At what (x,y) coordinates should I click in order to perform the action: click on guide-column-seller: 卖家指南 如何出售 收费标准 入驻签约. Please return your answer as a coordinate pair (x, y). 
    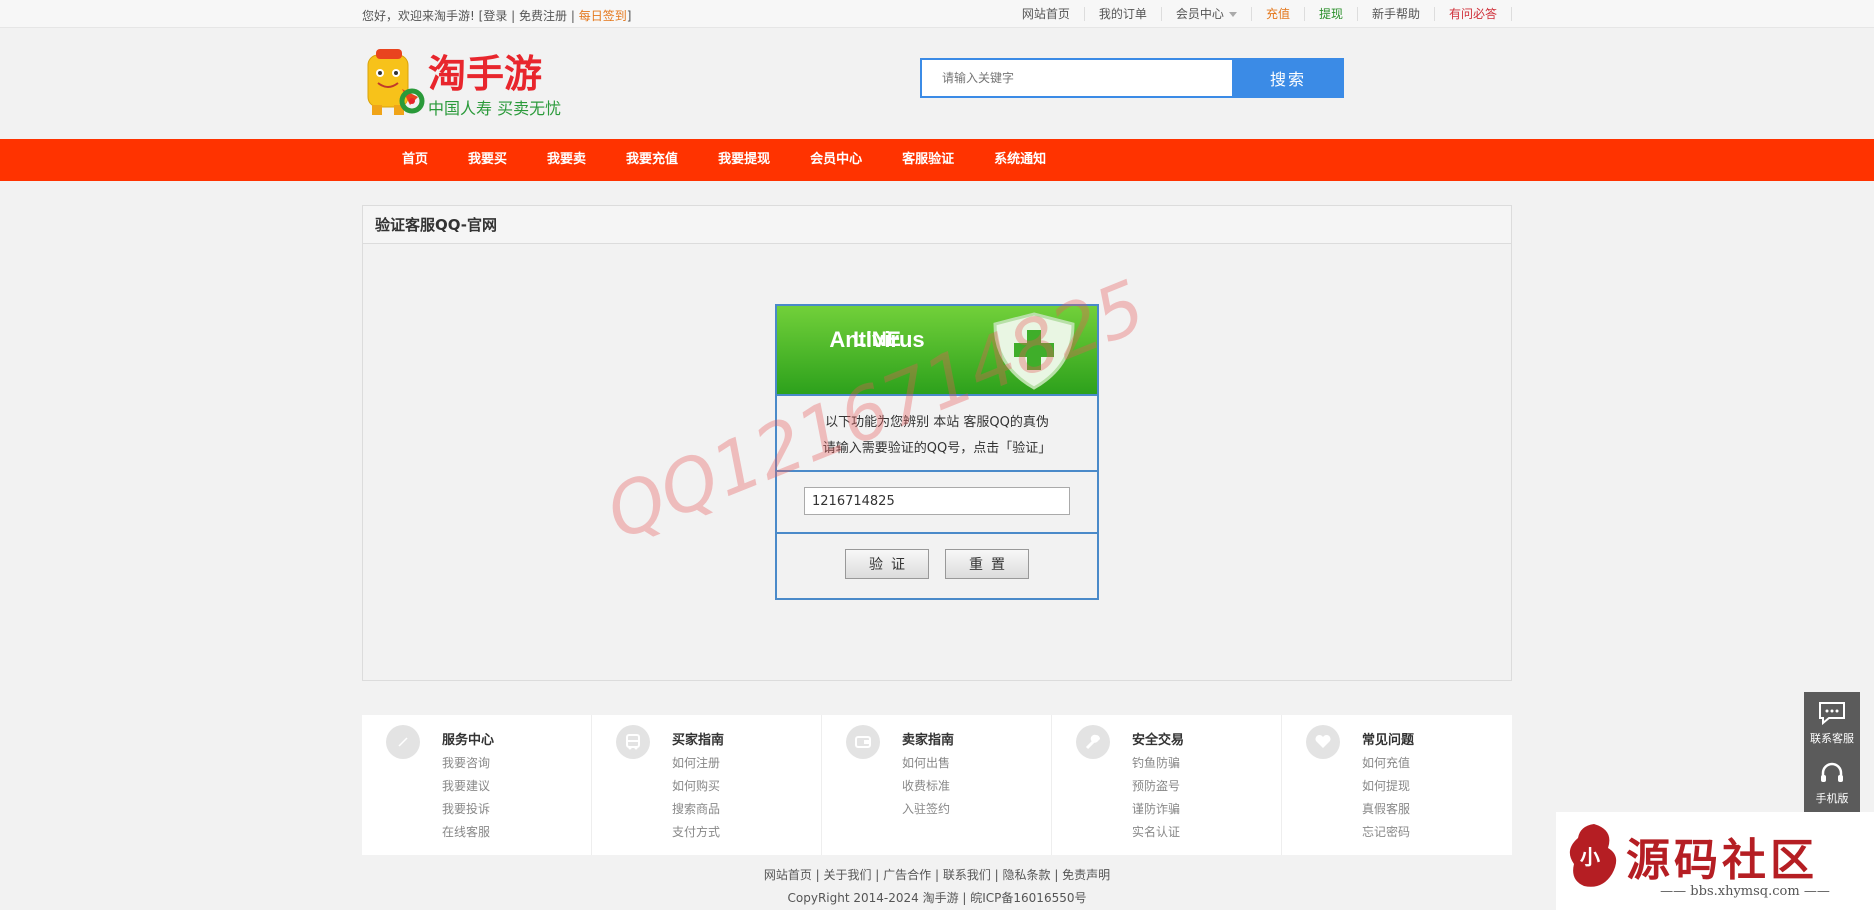
    Looking at the image, I should click on (937, 785).